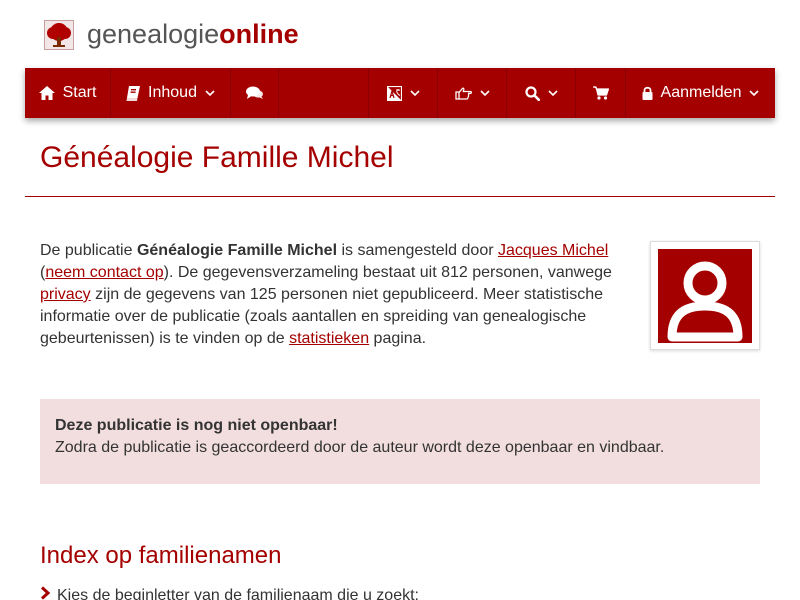 The image size is (800, 600). I want to click on comments-icon, so click(254, 93).